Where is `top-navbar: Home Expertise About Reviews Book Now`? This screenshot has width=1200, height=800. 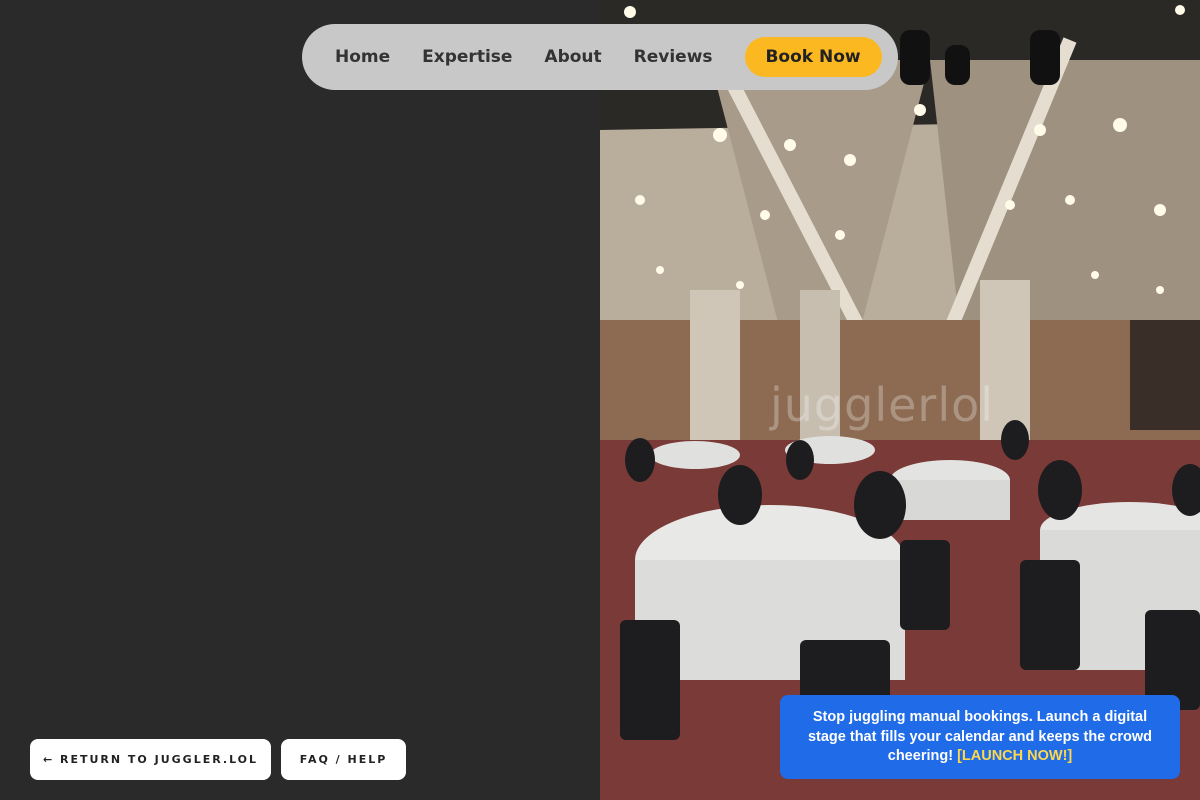 top-navbar: Home Expertise About Reviews Book Now is located at coordinates (600, 57).